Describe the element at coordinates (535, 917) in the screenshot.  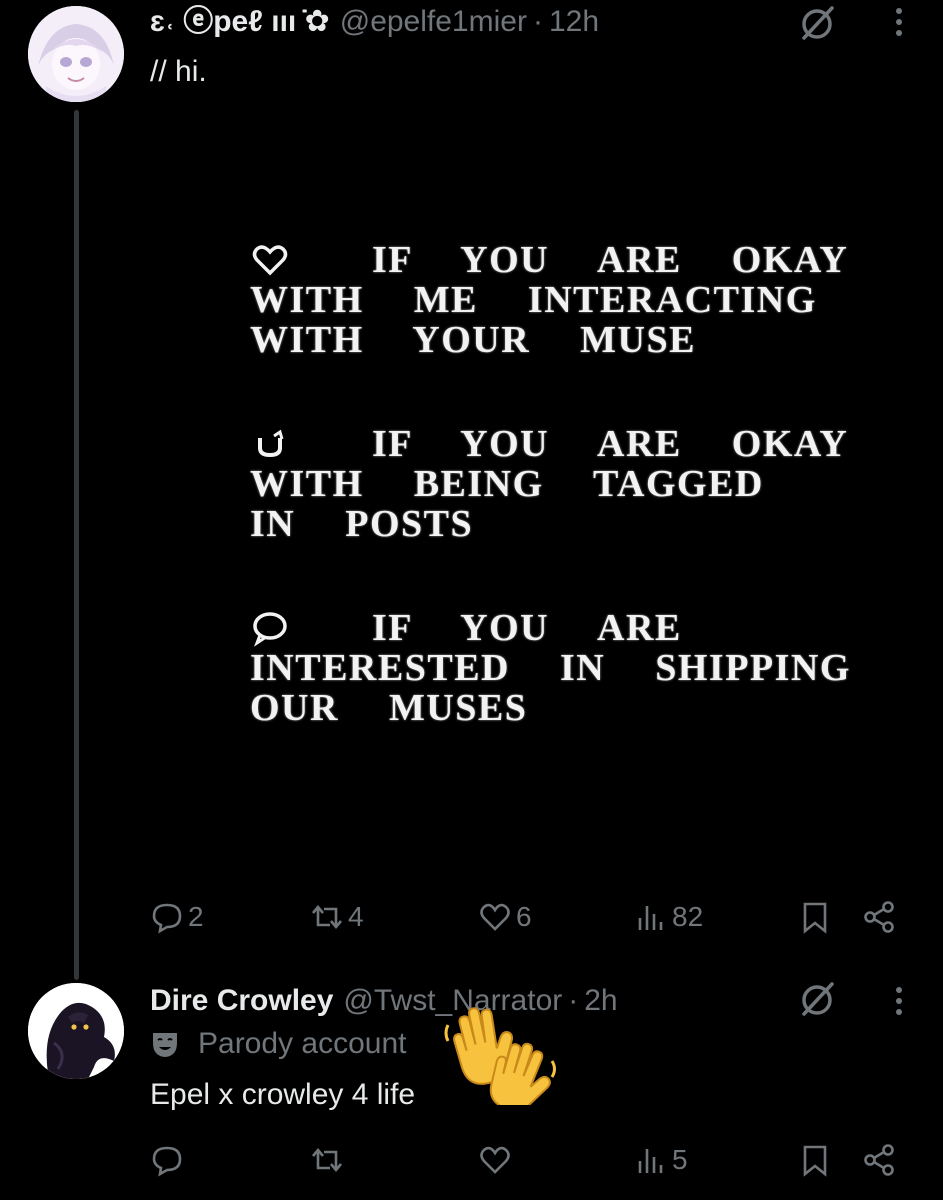
I see `action-bar: 2 4 6 82` at that location.